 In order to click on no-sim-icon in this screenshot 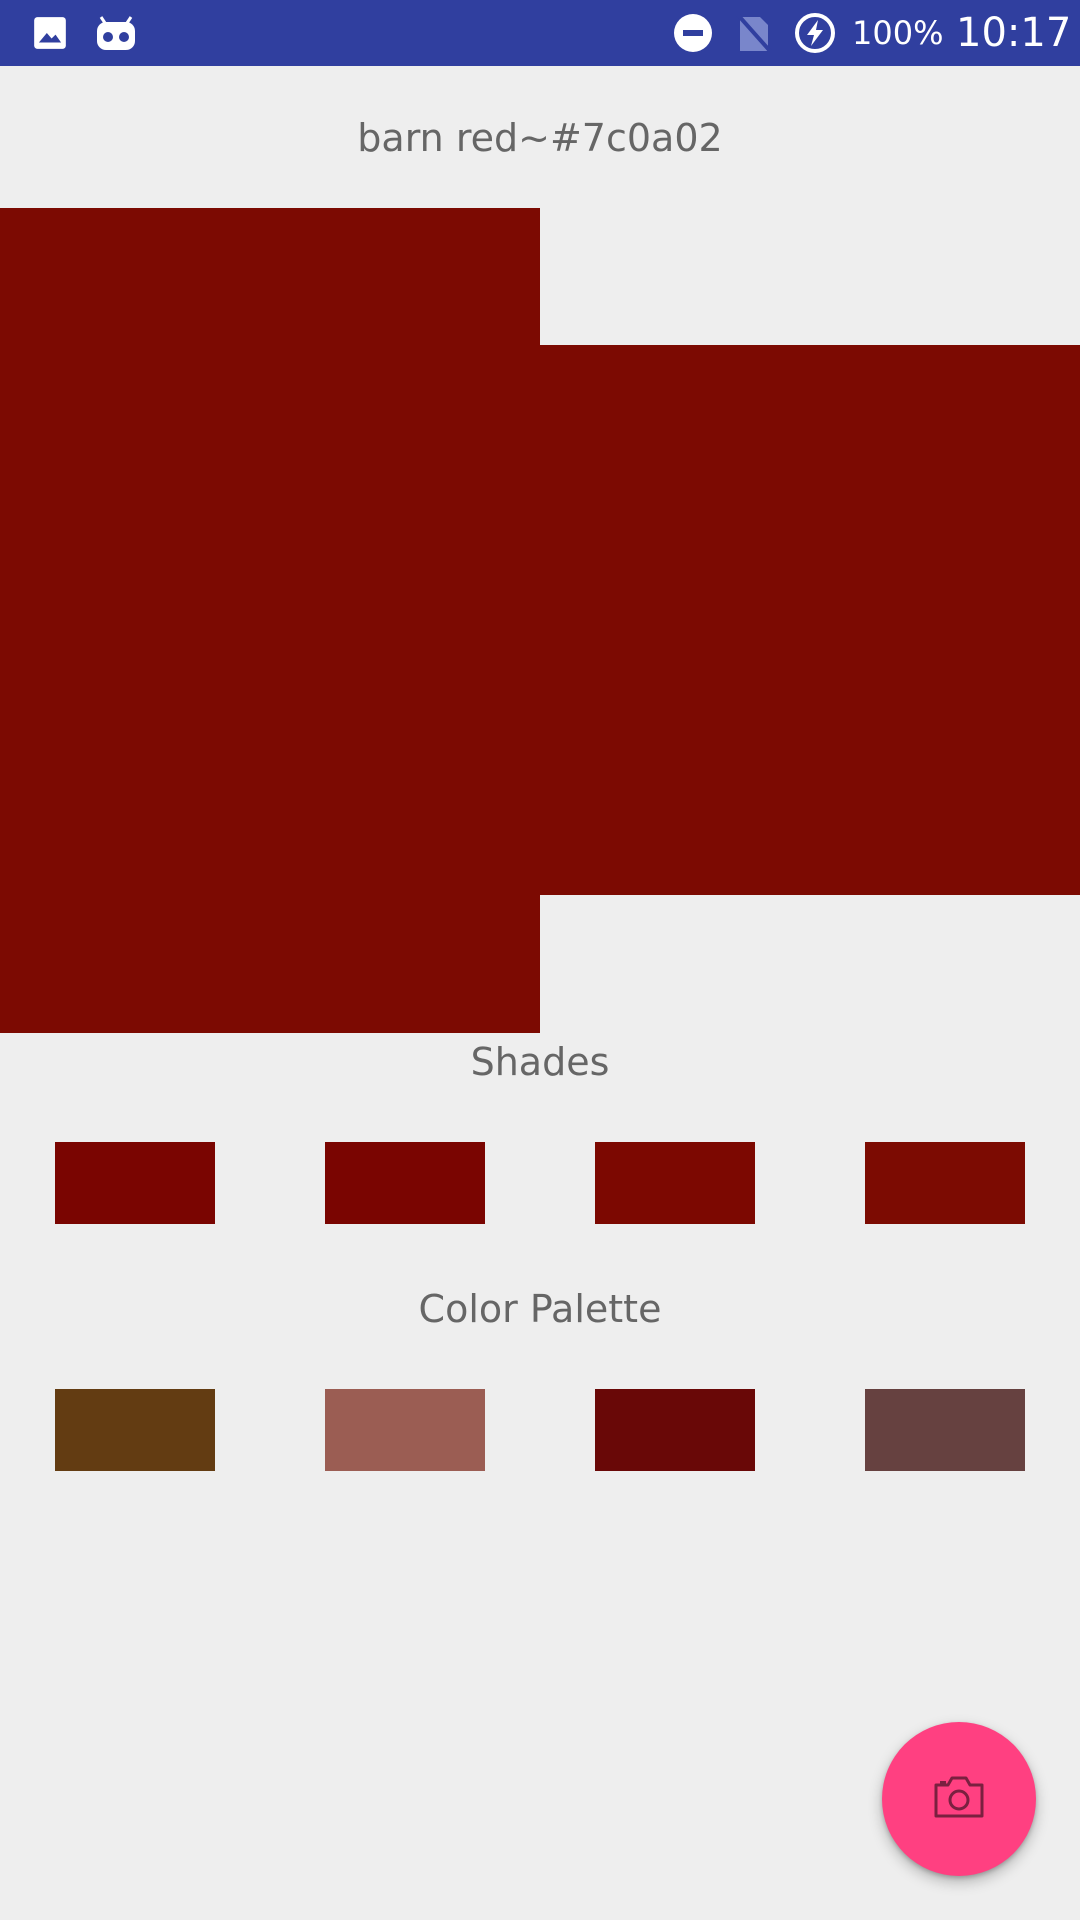, I will do `click(754, 33)`.